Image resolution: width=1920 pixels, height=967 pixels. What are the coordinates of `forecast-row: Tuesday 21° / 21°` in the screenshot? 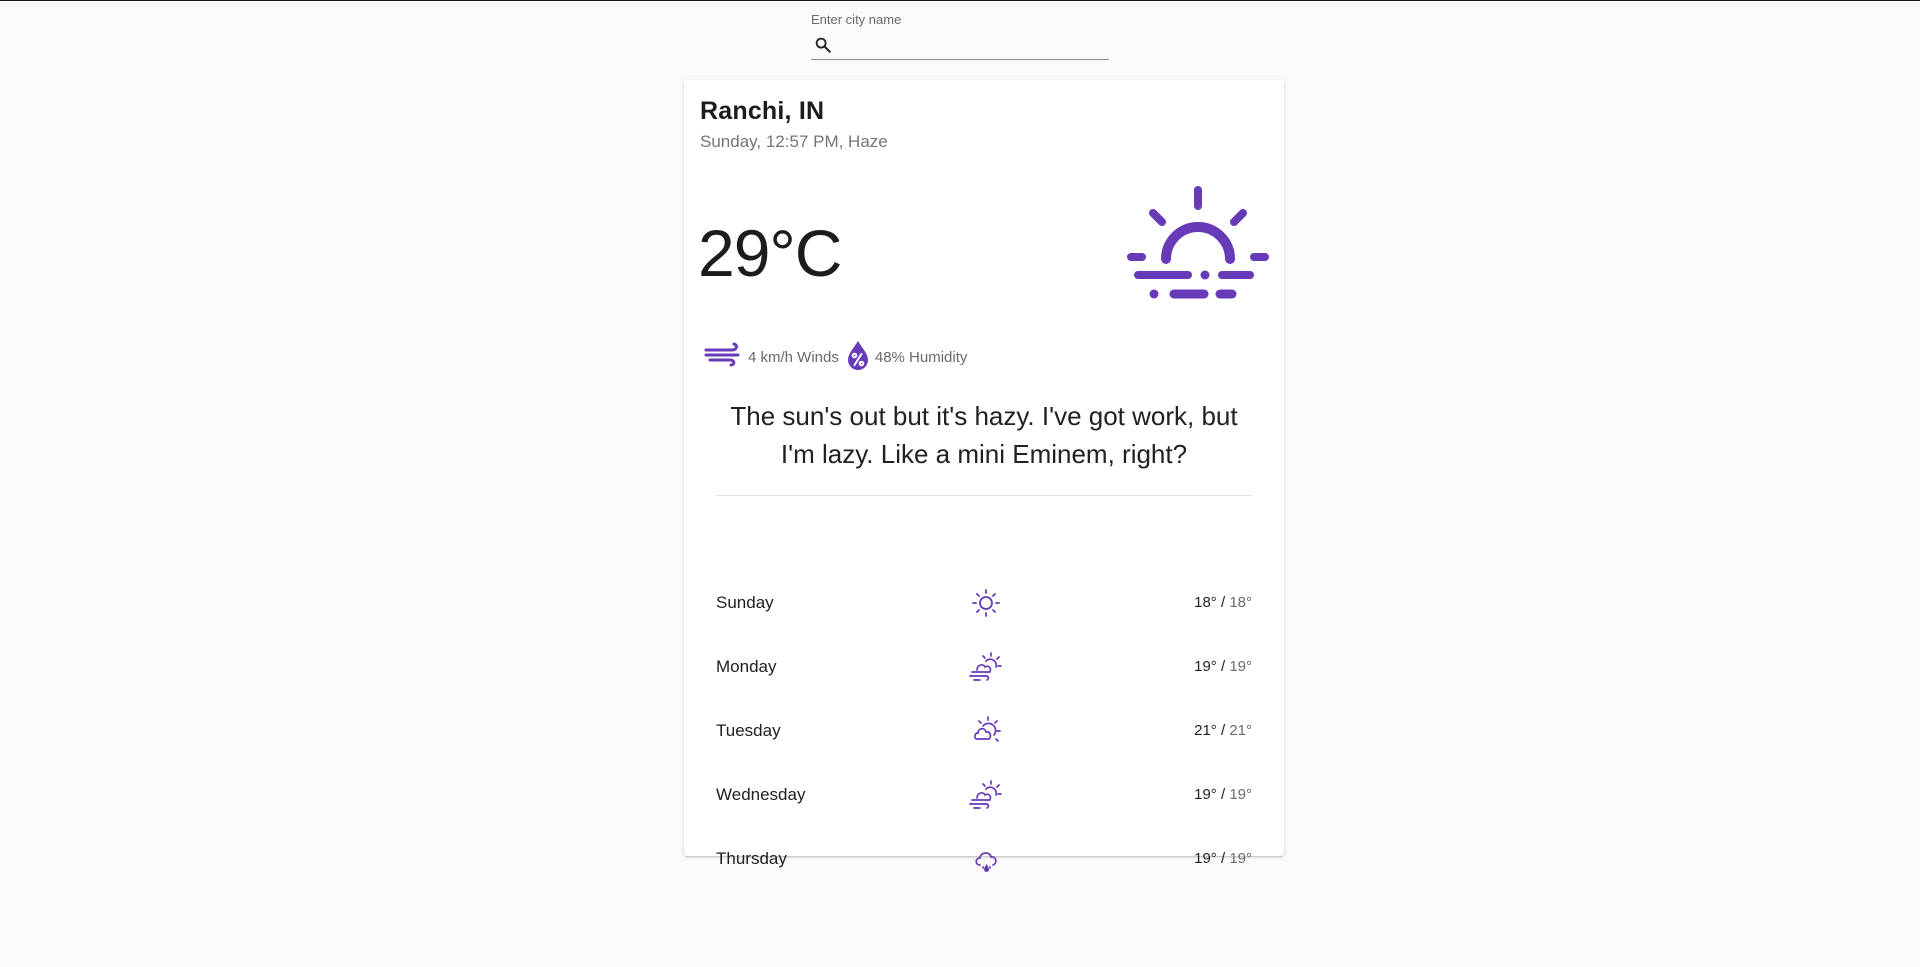 It's located at (984, 731).